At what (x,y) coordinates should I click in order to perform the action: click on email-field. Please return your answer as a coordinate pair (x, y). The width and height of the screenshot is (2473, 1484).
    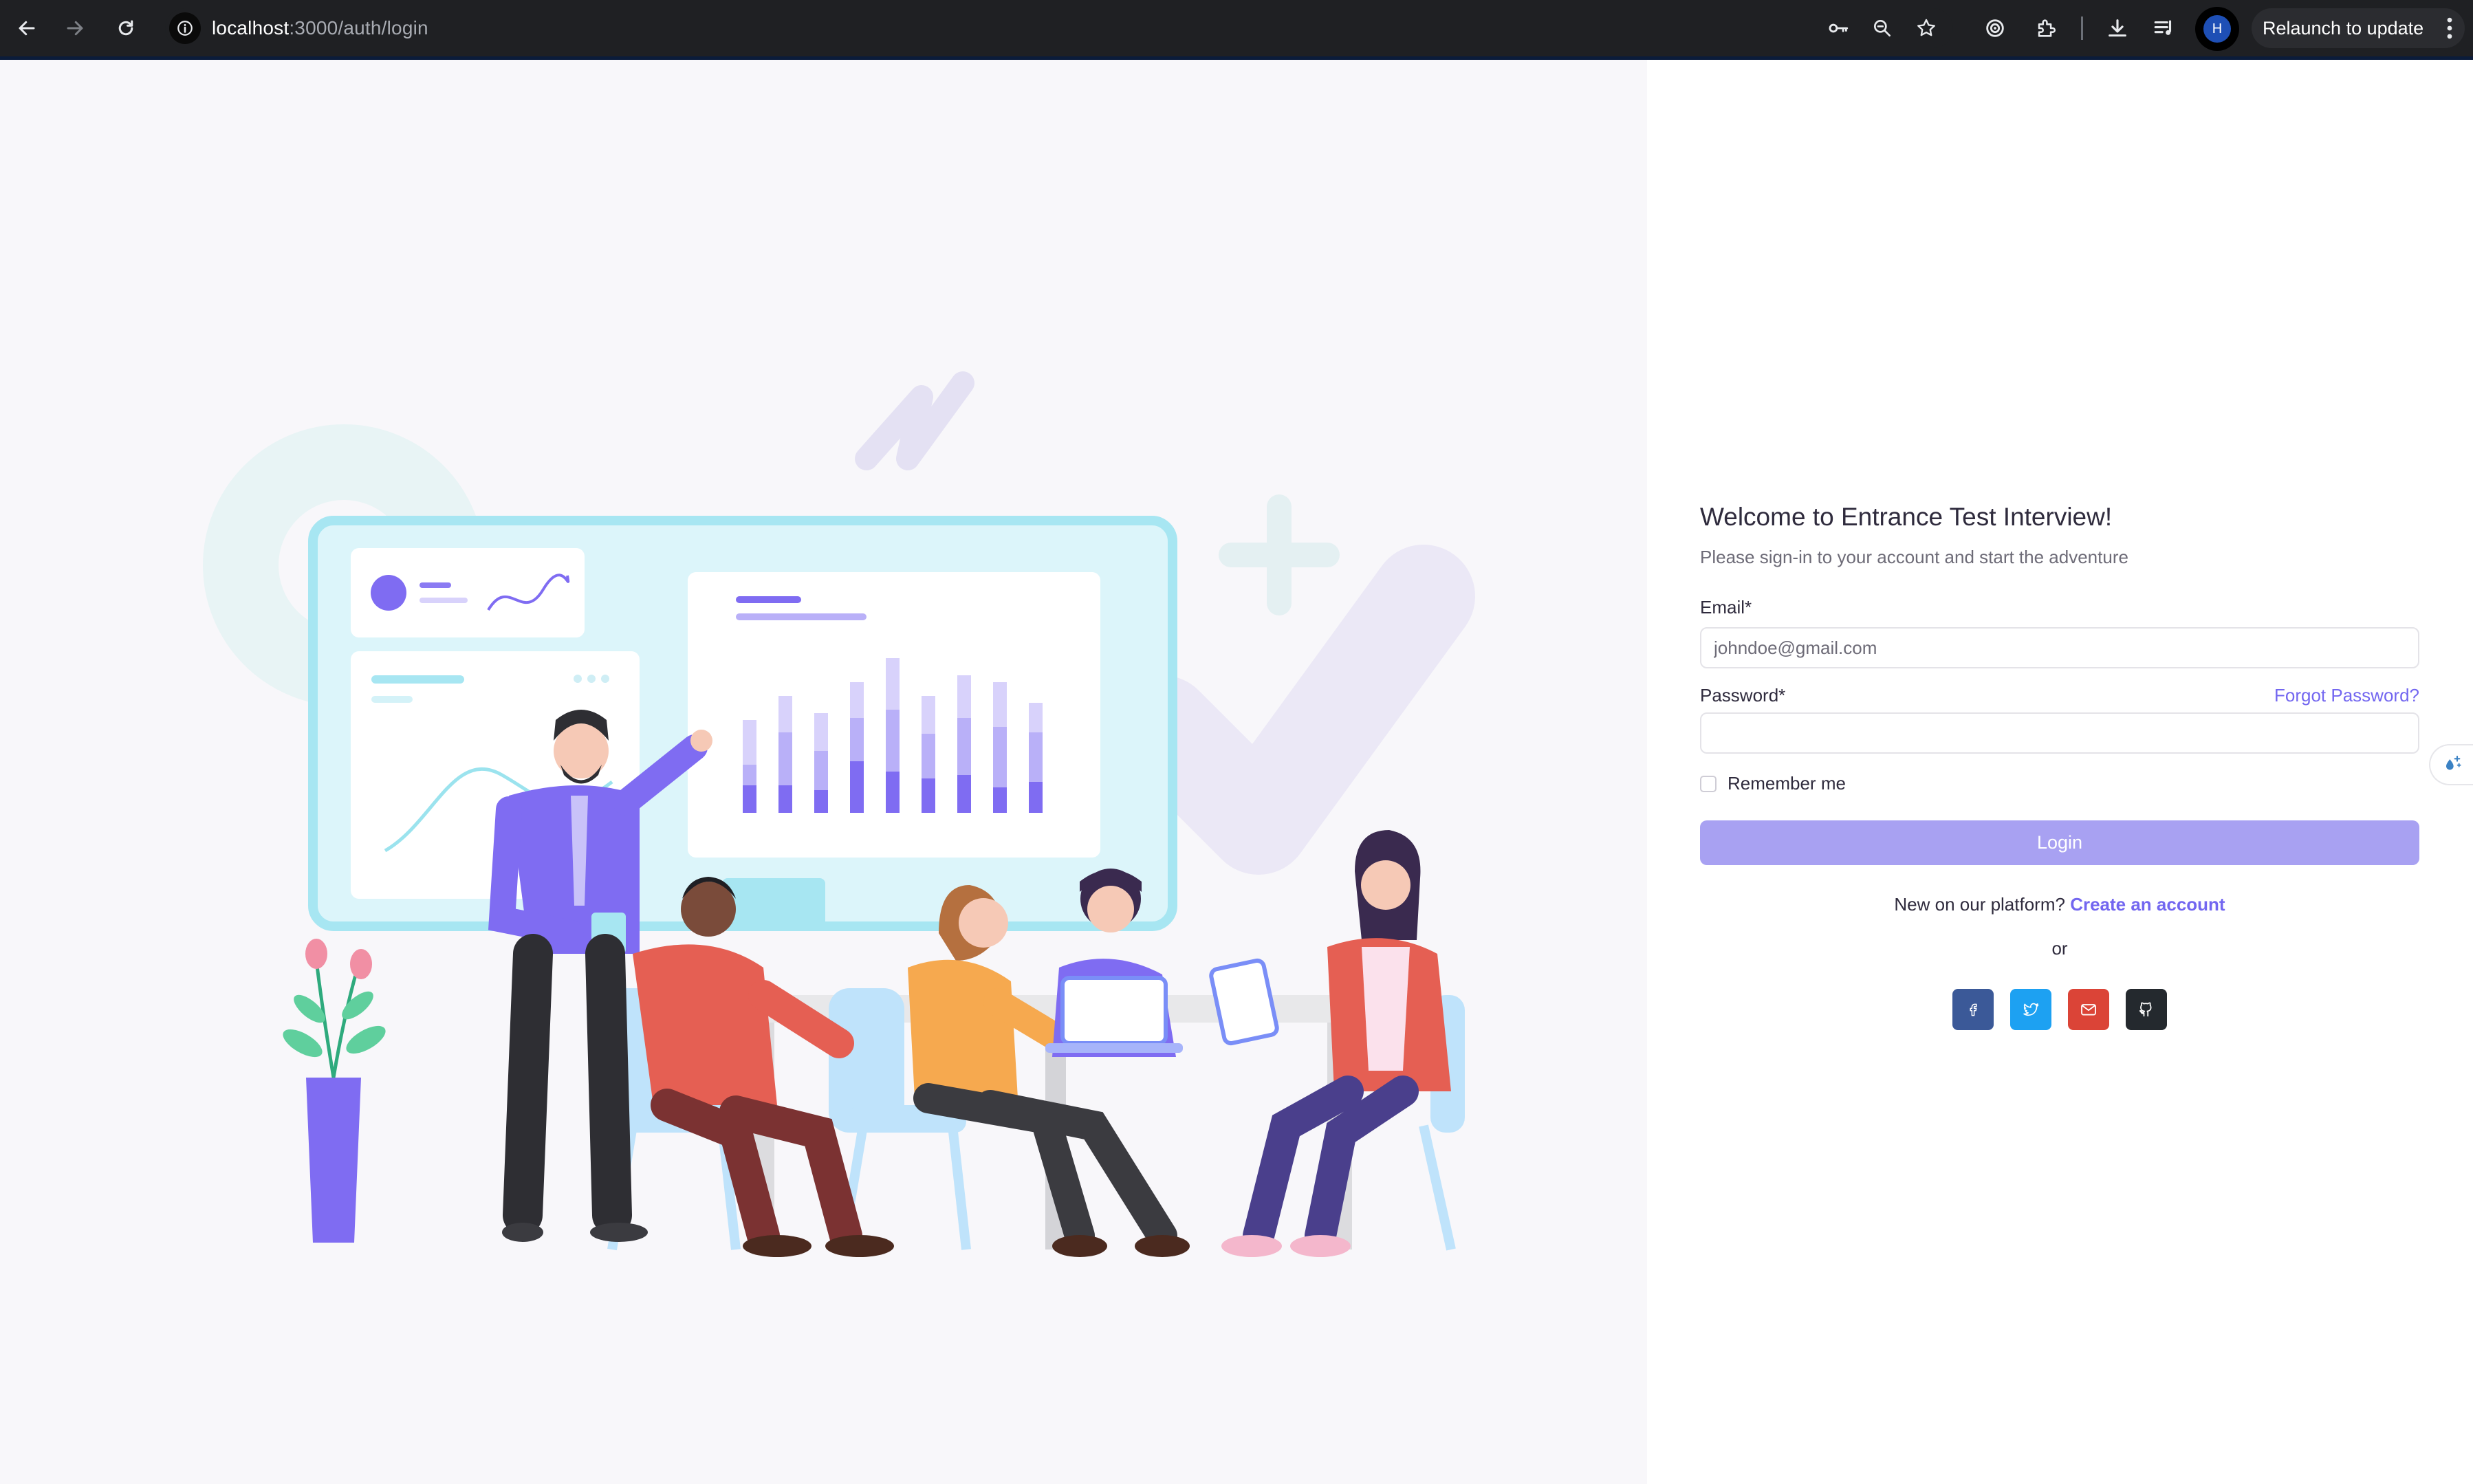
    Looking at the image, I should click on (2060, 647).